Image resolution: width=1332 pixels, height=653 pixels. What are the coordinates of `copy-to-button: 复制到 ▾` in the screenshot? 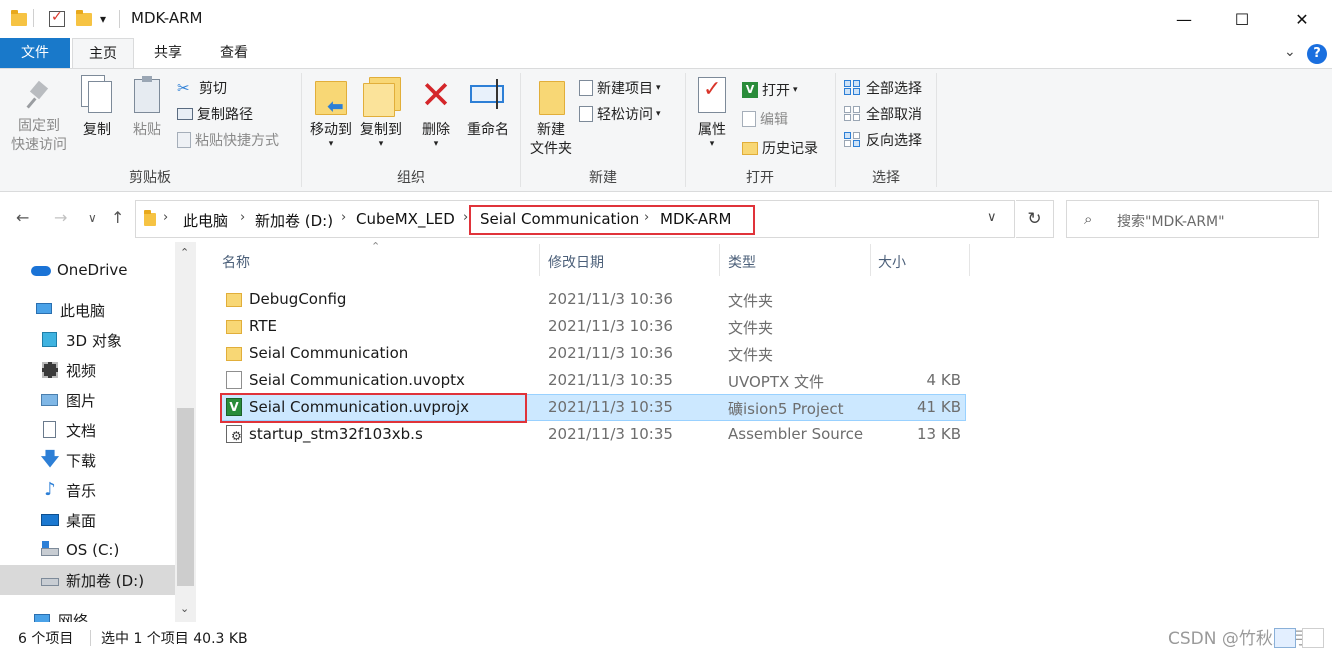 It's located at (381, 112).